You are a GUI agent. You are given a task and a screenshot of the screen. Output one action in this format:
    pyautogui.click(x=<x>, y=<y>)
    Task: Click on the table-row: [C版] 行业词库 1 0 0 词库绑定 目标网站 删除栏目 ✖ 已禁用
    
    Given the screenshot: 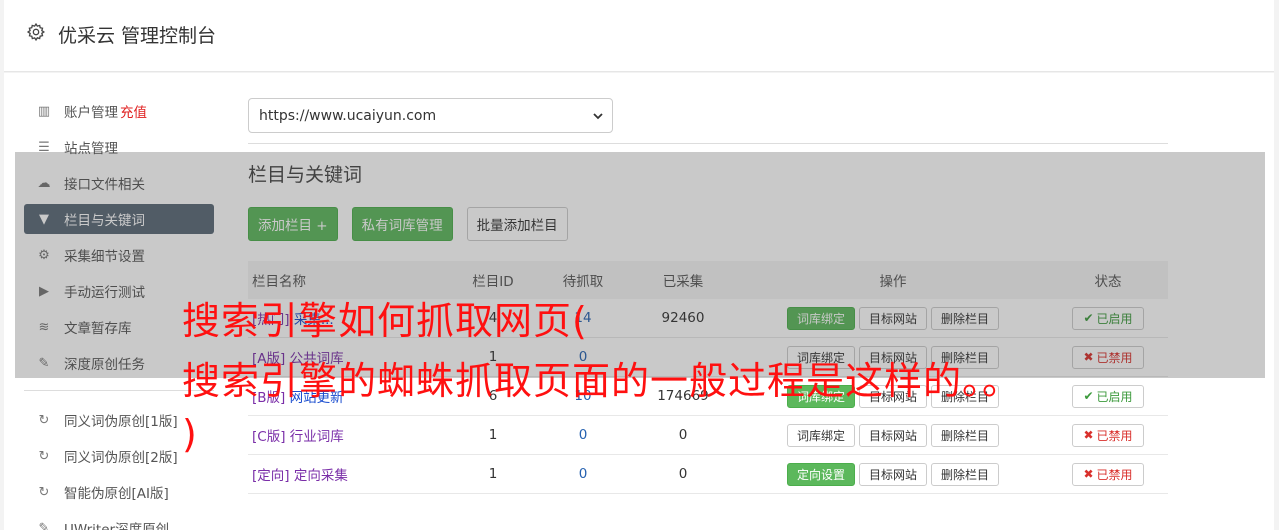 What is the action you would take?
    pyautogui.click(x=708, y=435)
    